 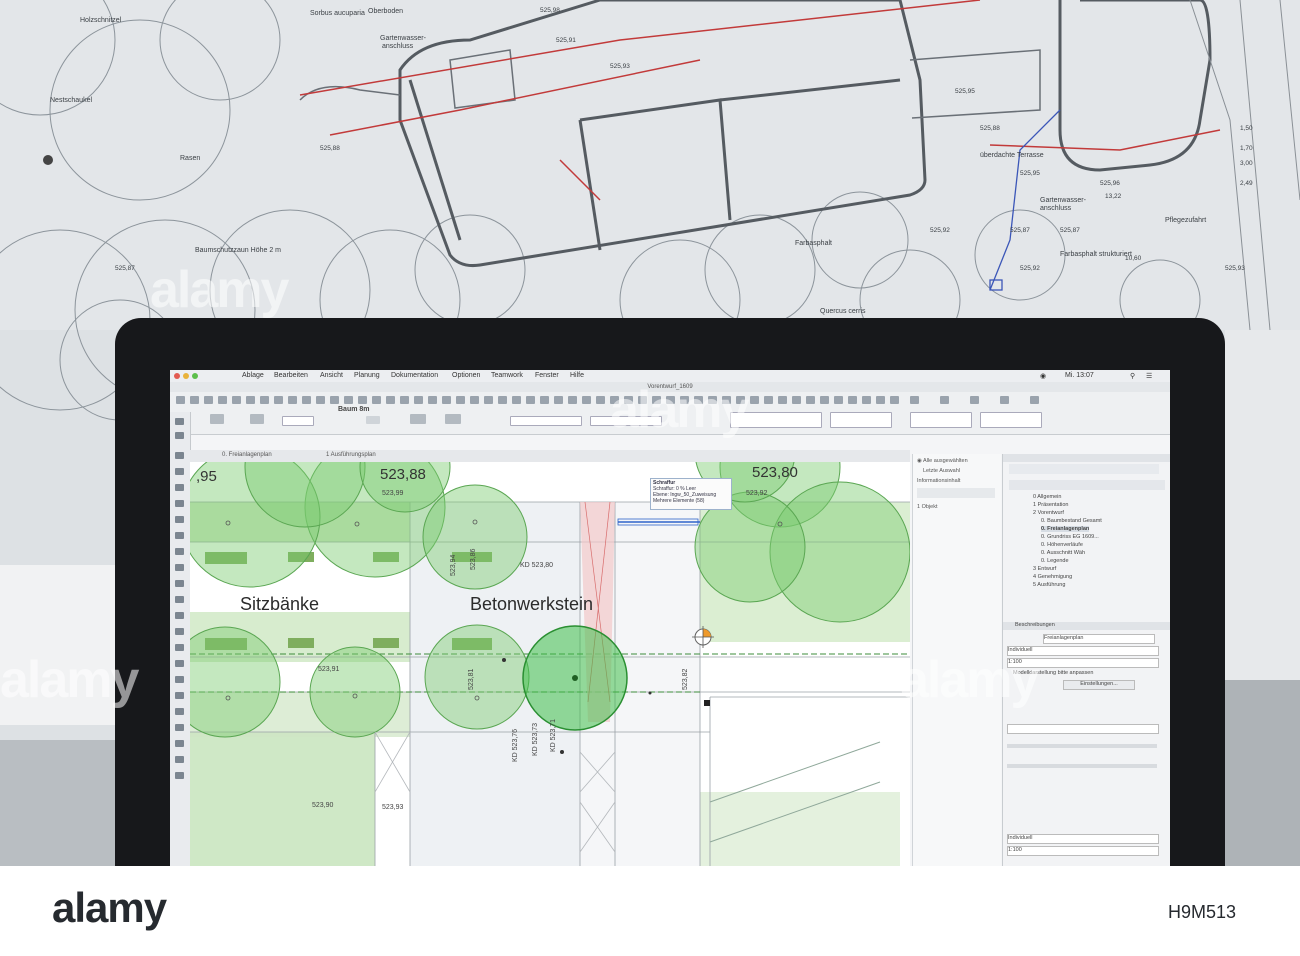 I want to click on settings-icon, so click(x=914, y=400).